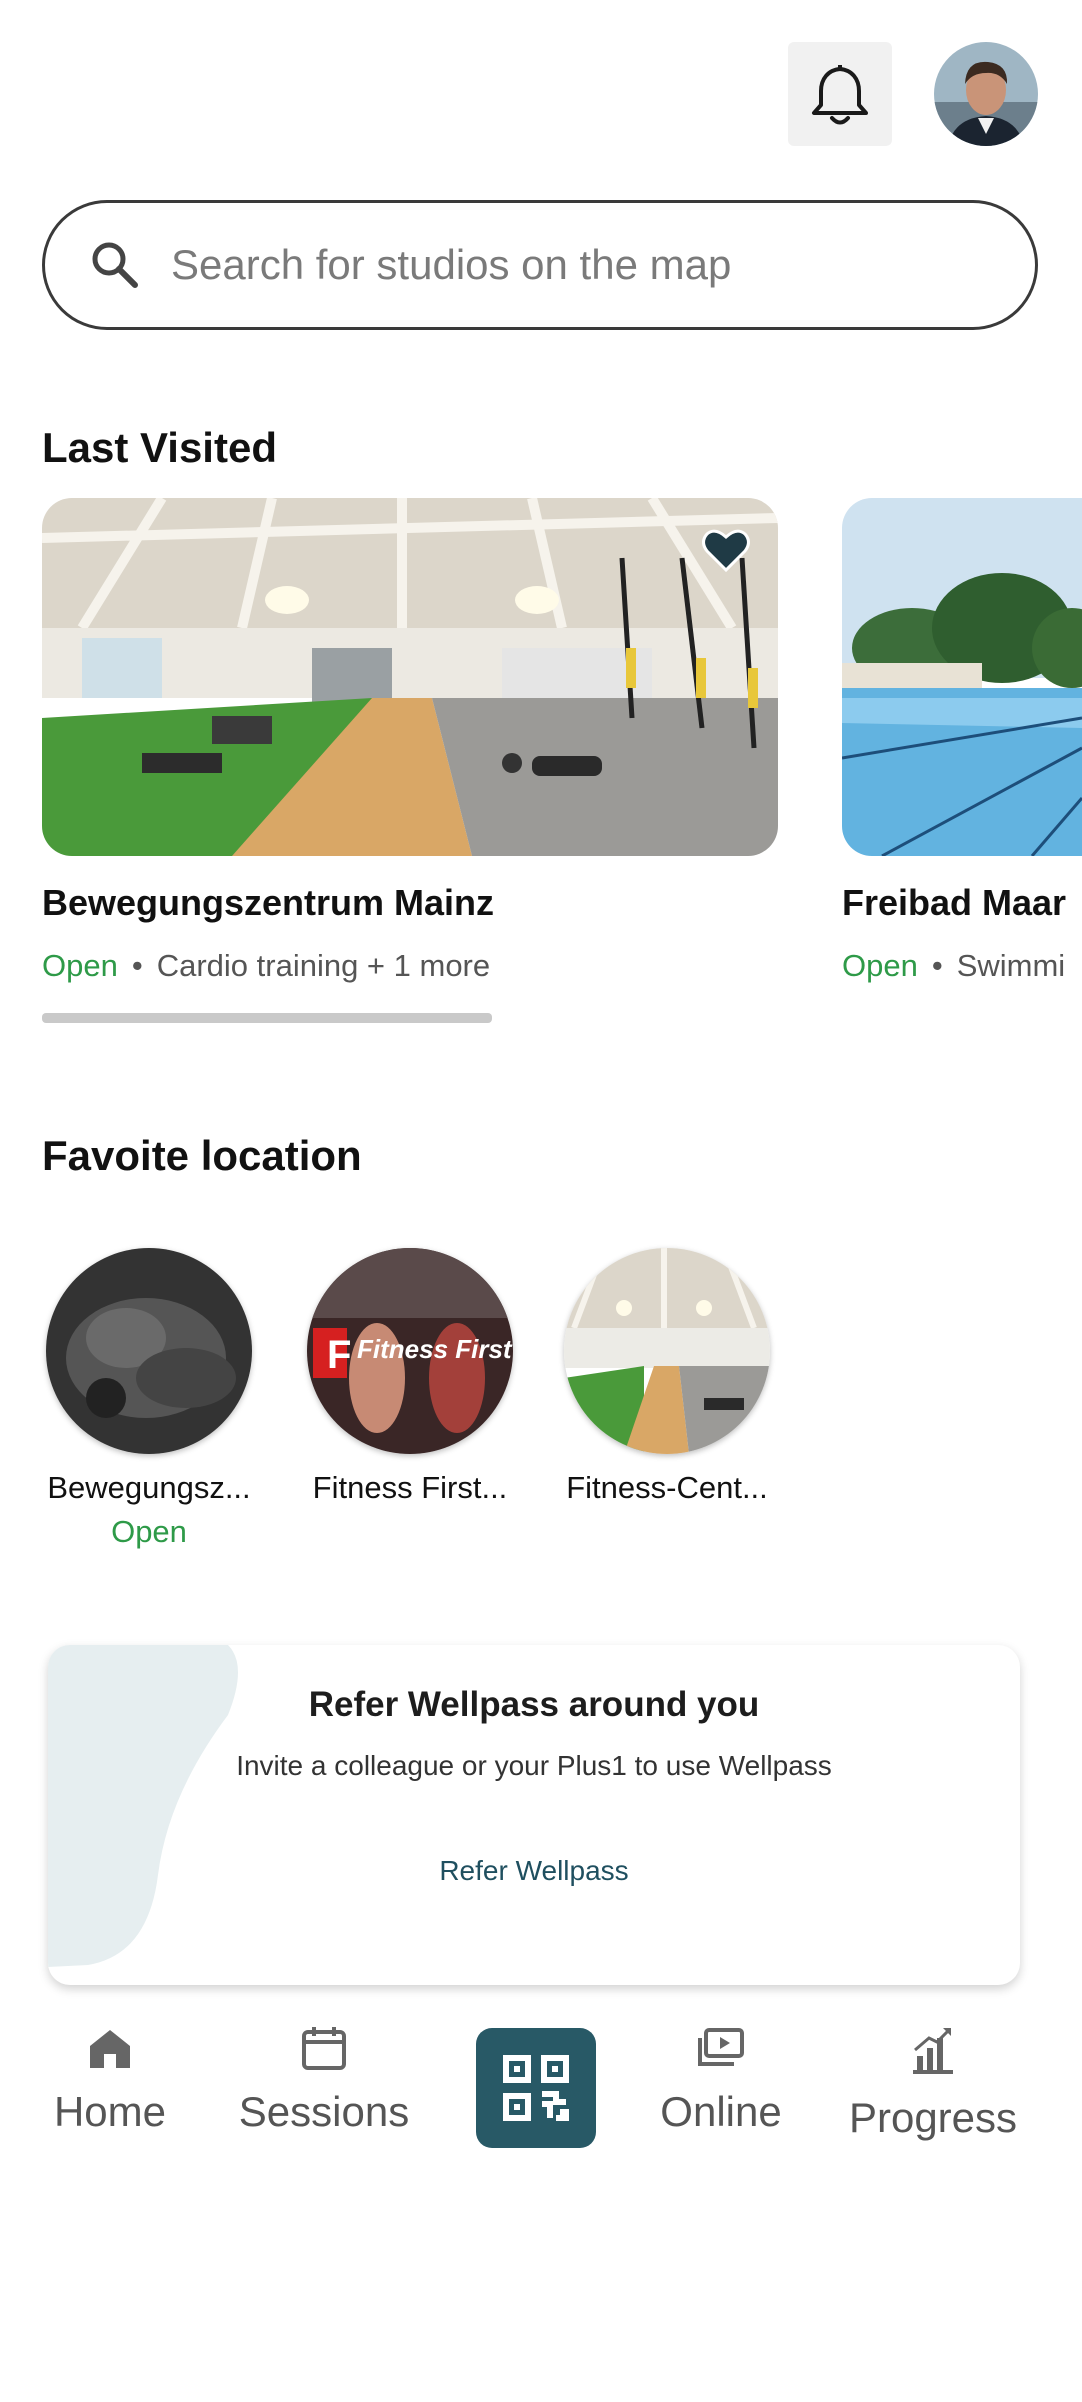 The height and width of the screenshot is (2402, 1082). What do you see at coordinates (721, 2081) in the screenshot?
I see `nav-online: Online` at bounding box center [721, 2081].